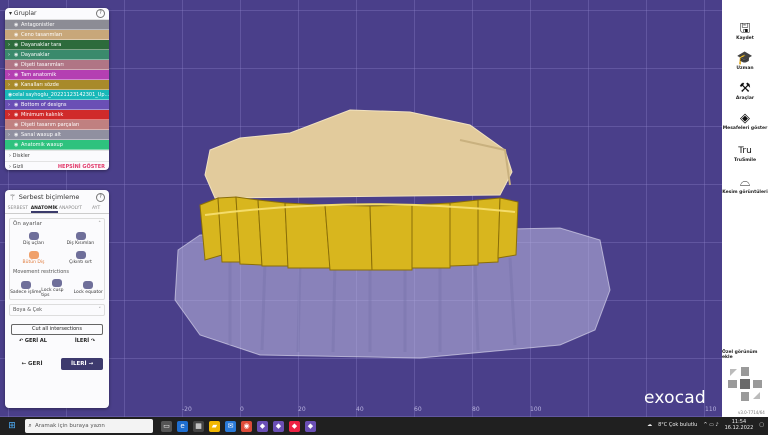 The height and width of the screenshot is (435, 768). Describe the element at coordinates (242, 409) in the screenshot. I see `ruler-label: 0` at that location.